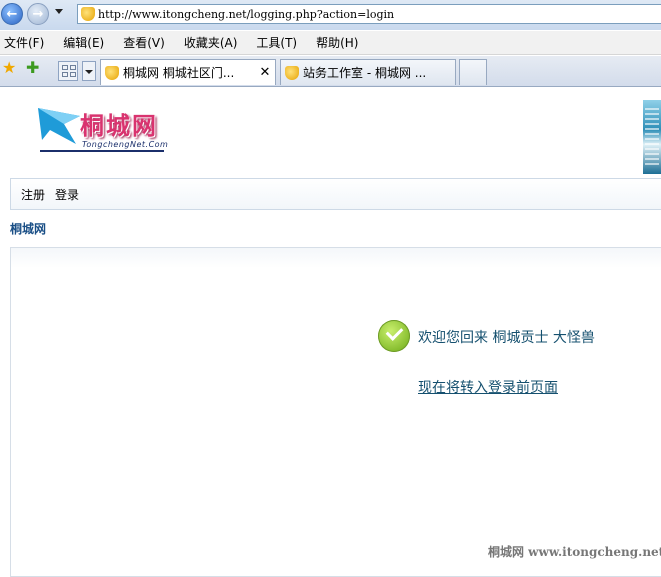 This screenshot has height=577, width=661. I want to click on favorites-star-icon: ★, so click(10, 68).